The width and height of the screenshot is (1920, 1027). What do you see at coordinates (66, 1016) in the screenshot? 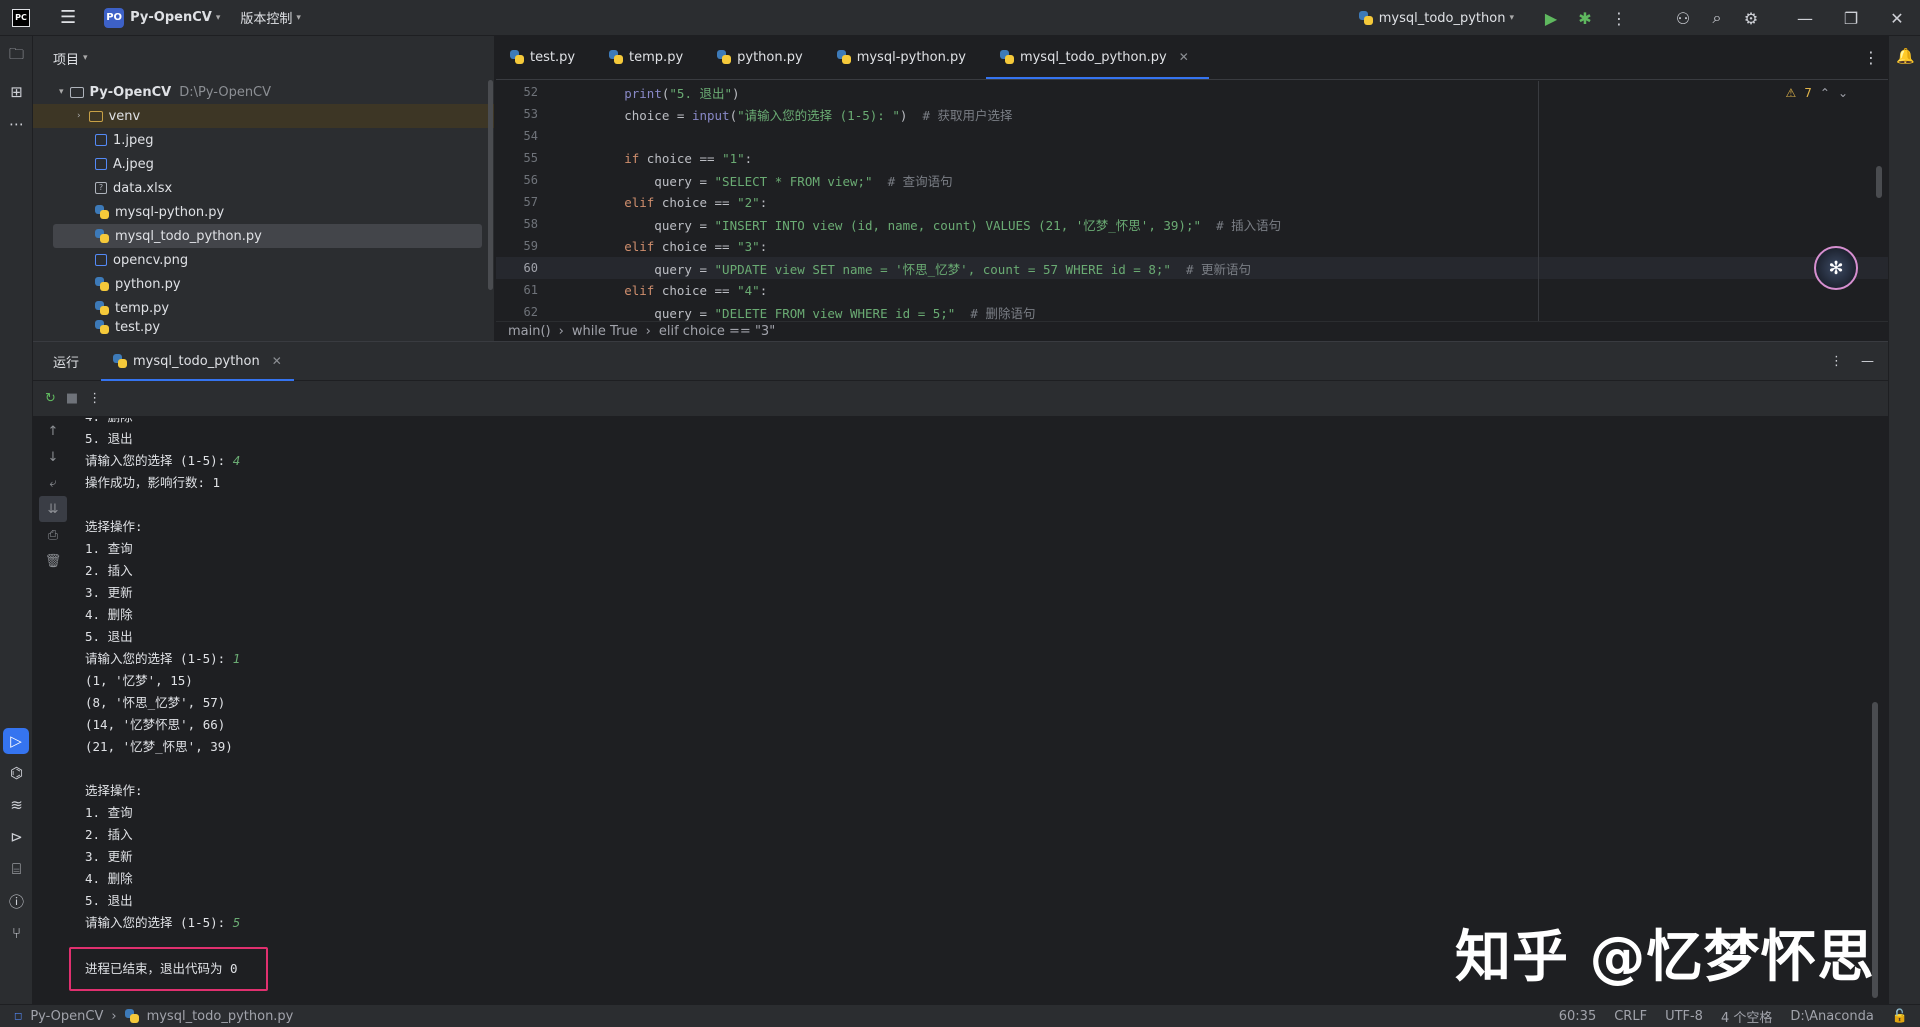
I see `status-project: Py-OpenCV` at bounding box center [66, 1016].